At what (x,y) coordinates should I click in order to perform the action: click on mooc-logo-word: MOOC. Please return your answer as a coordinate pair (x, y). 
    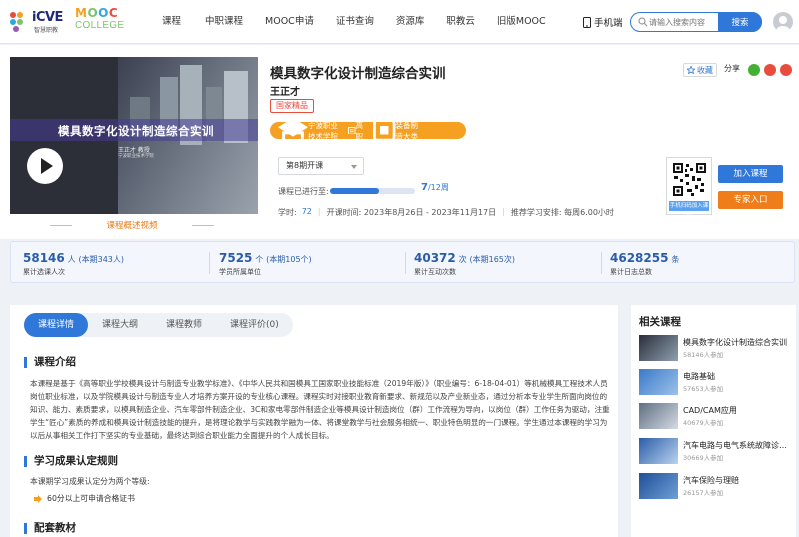
    Looking at the image, I should click on (97, 13).